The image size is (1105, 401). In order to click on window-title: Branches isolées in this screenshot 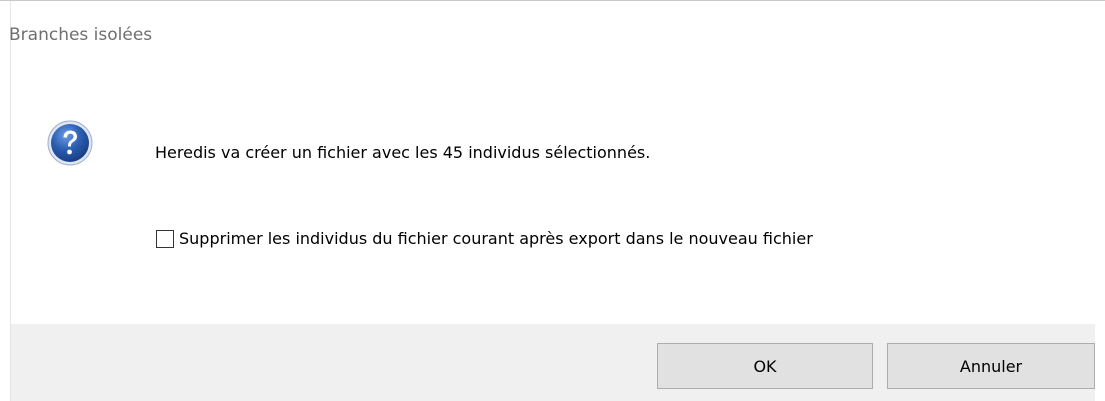, I will do `click(81, 35)`.